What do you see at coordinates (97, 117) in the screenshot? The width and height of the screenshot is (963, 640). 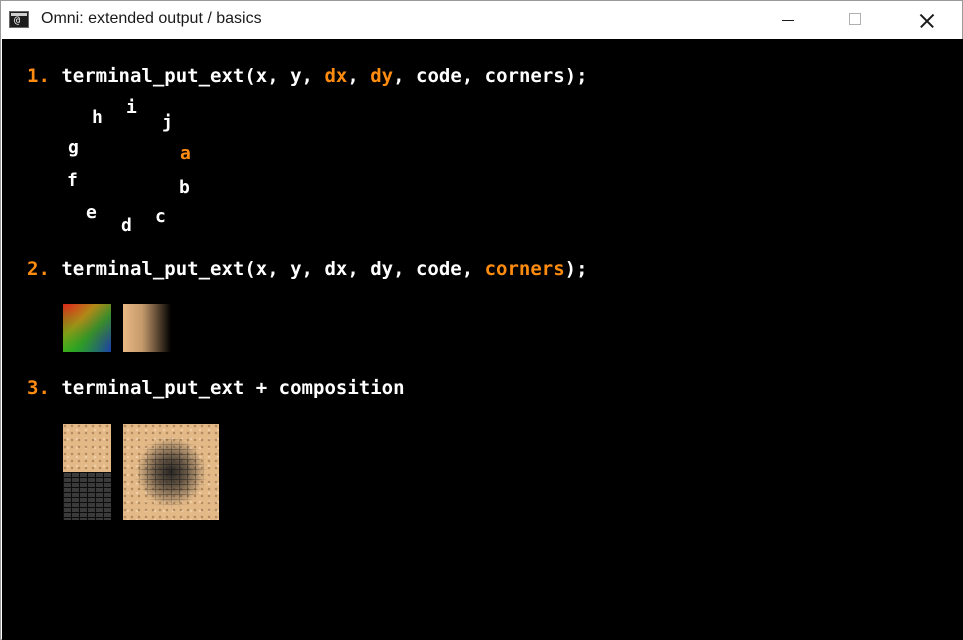 I see `corner-glyph-h: h` at bounding box center [97, 117].